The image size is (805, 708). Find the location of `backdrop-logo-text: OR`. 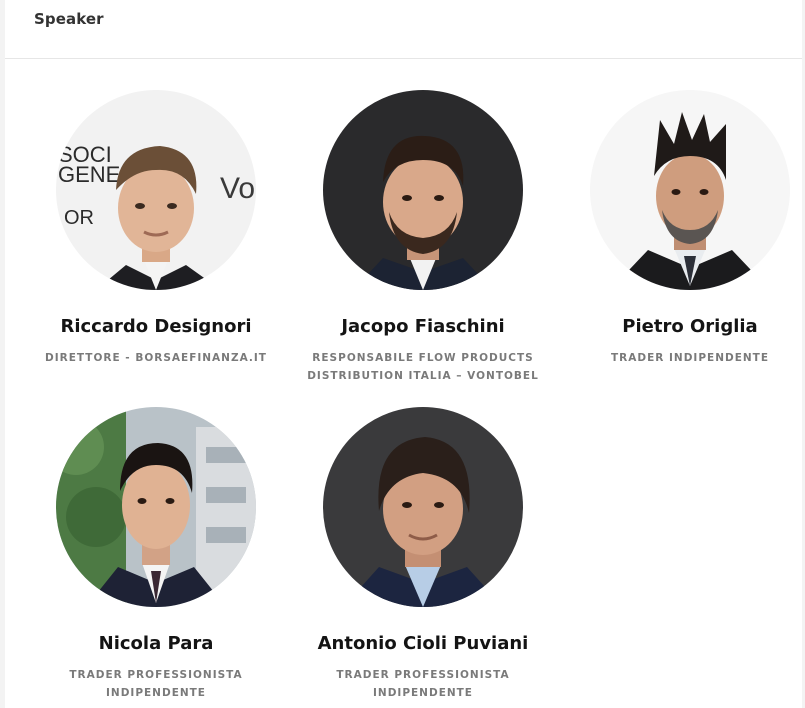

backdrop-logo-text: OR is located at coordinates (79, 218).